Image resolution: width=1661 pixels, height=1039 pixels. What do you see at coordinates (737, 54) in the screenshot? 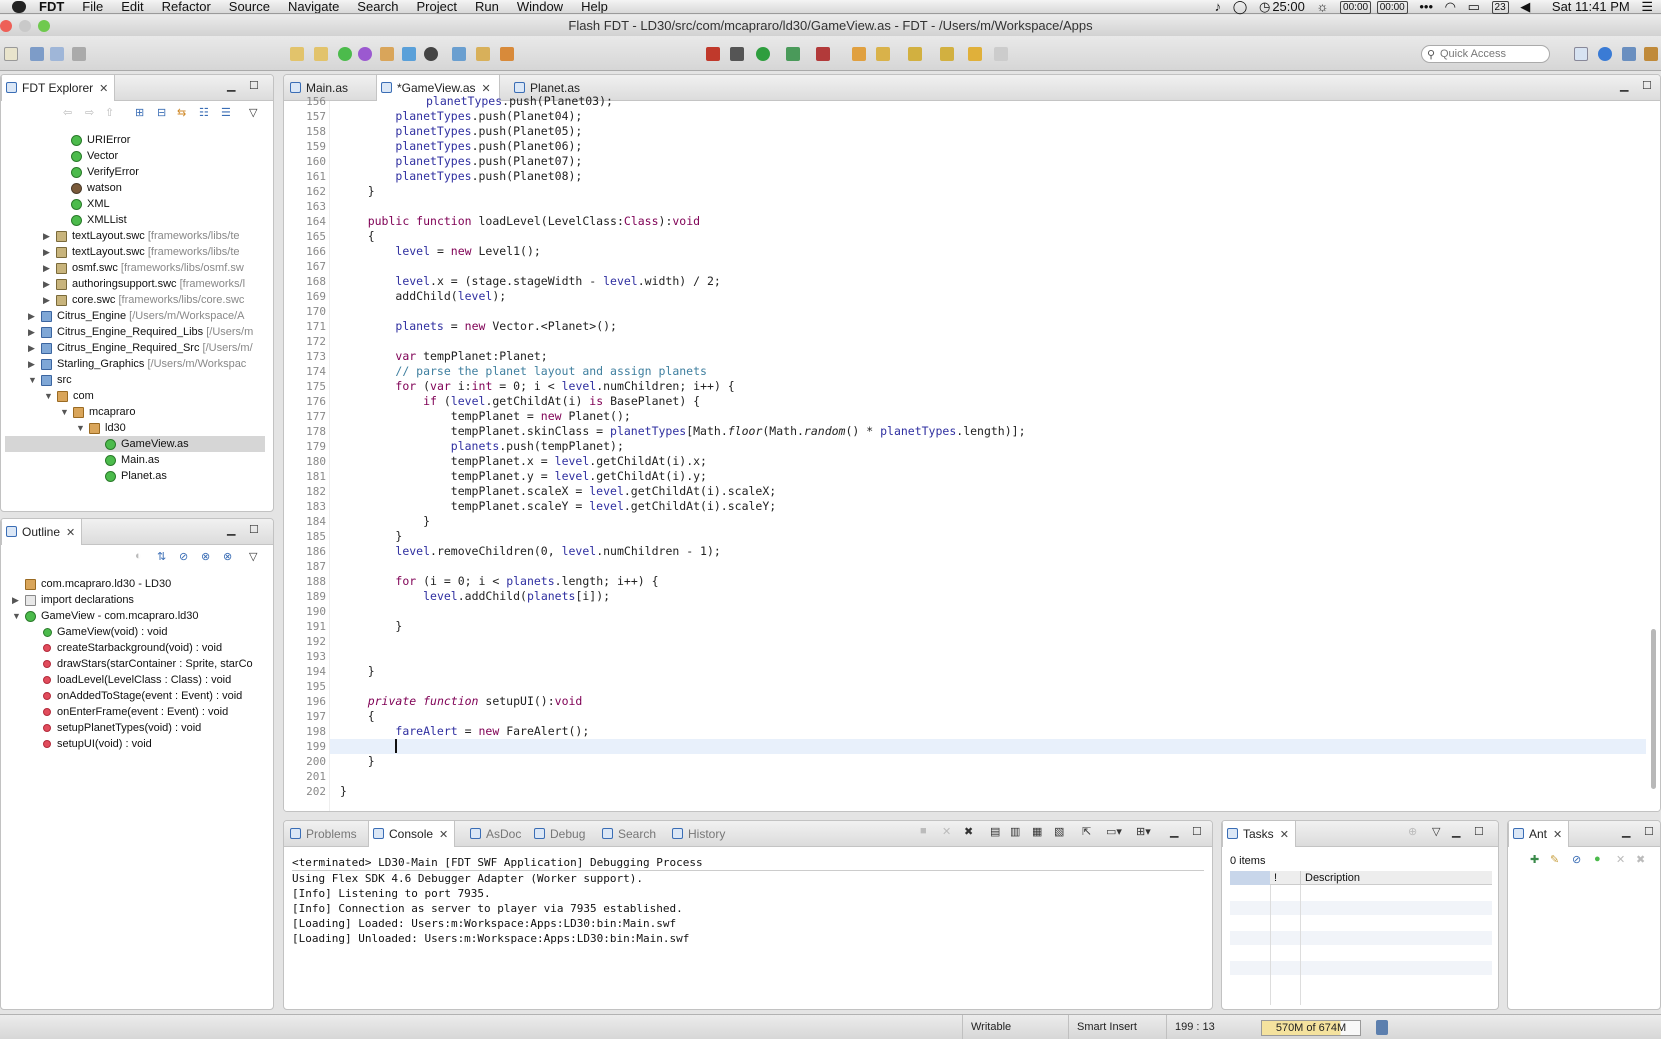
I see `debug-icon` at bounding box center [737, 54].